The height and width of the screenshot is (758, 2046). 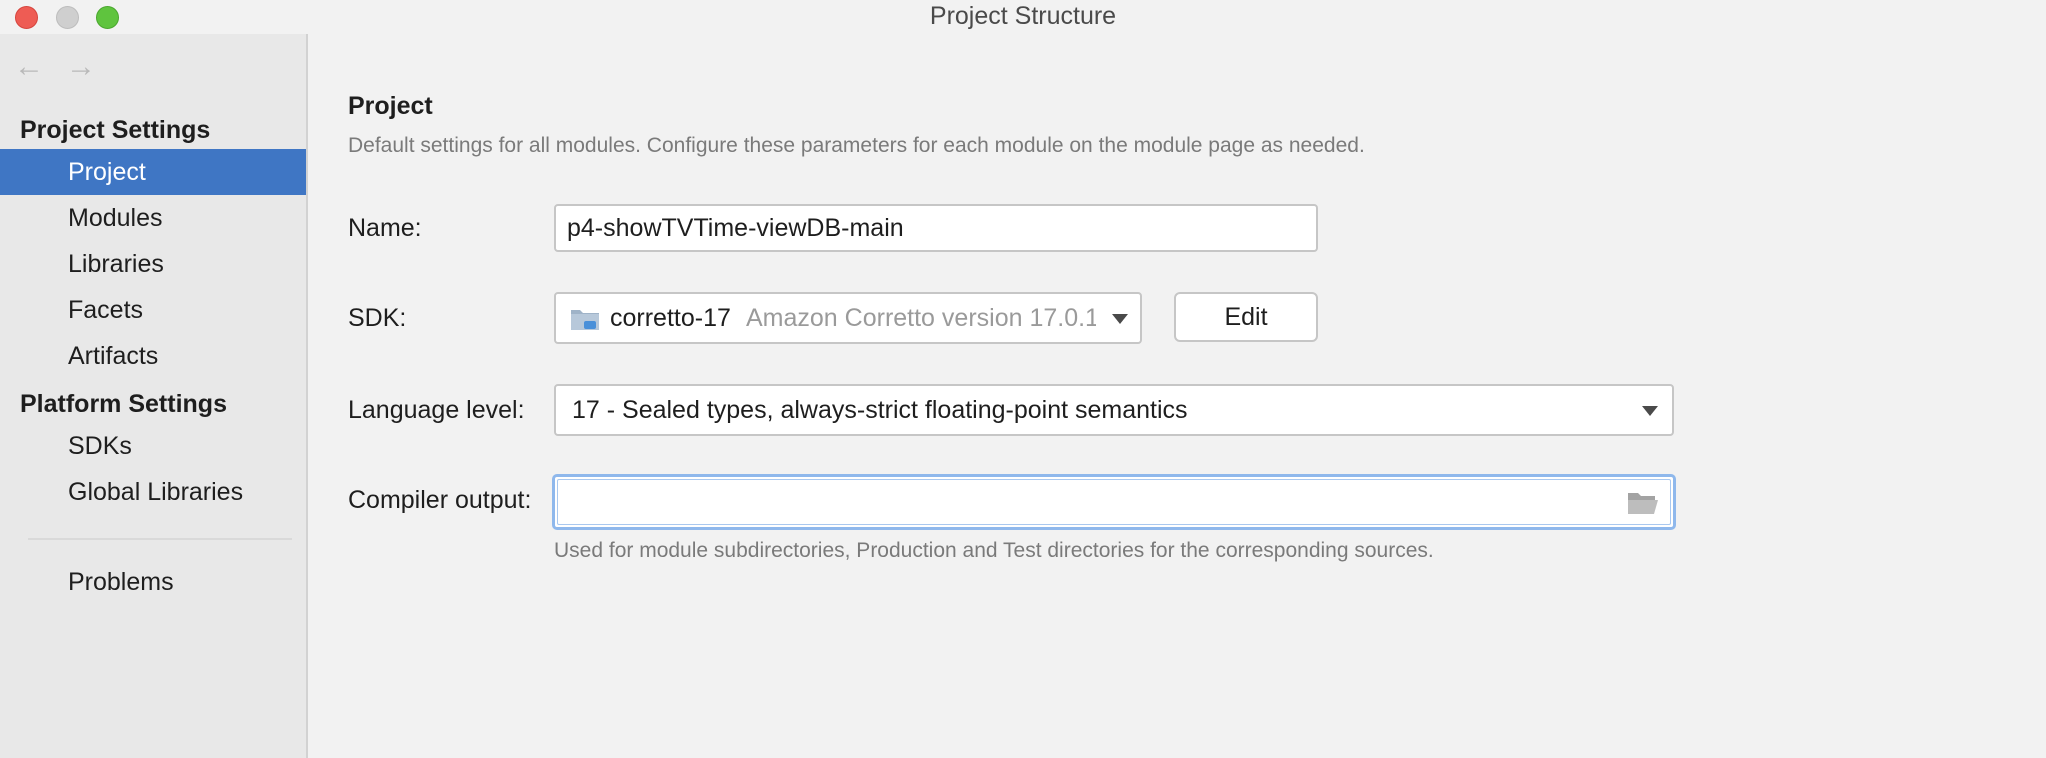 What do you see at coordinates (153, 264) in the screenshot?
I see `sidebar-item-libraries: Libraries` at bounding box center [153, 264].